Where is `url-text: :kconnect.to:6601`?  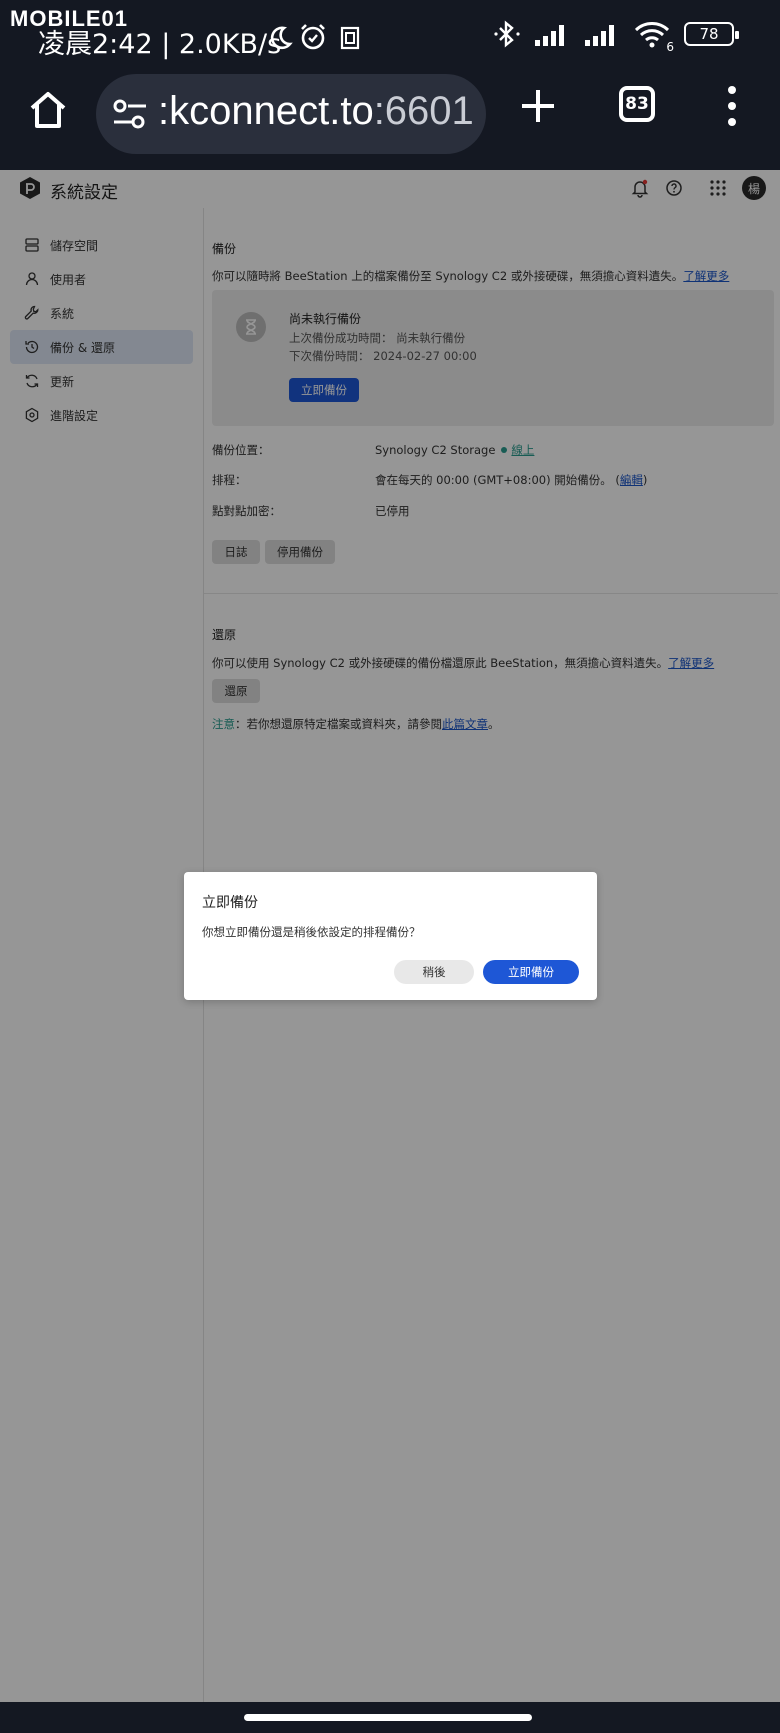
url-text: :kconnect.to:6601 is located at coordinates (316, 111).